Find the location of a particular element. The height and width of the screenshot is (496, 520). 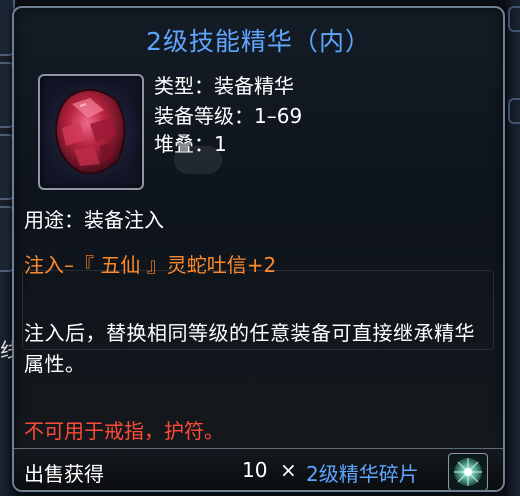

stat-stack: 堆叠：1 is located at coordinates (190, 142).